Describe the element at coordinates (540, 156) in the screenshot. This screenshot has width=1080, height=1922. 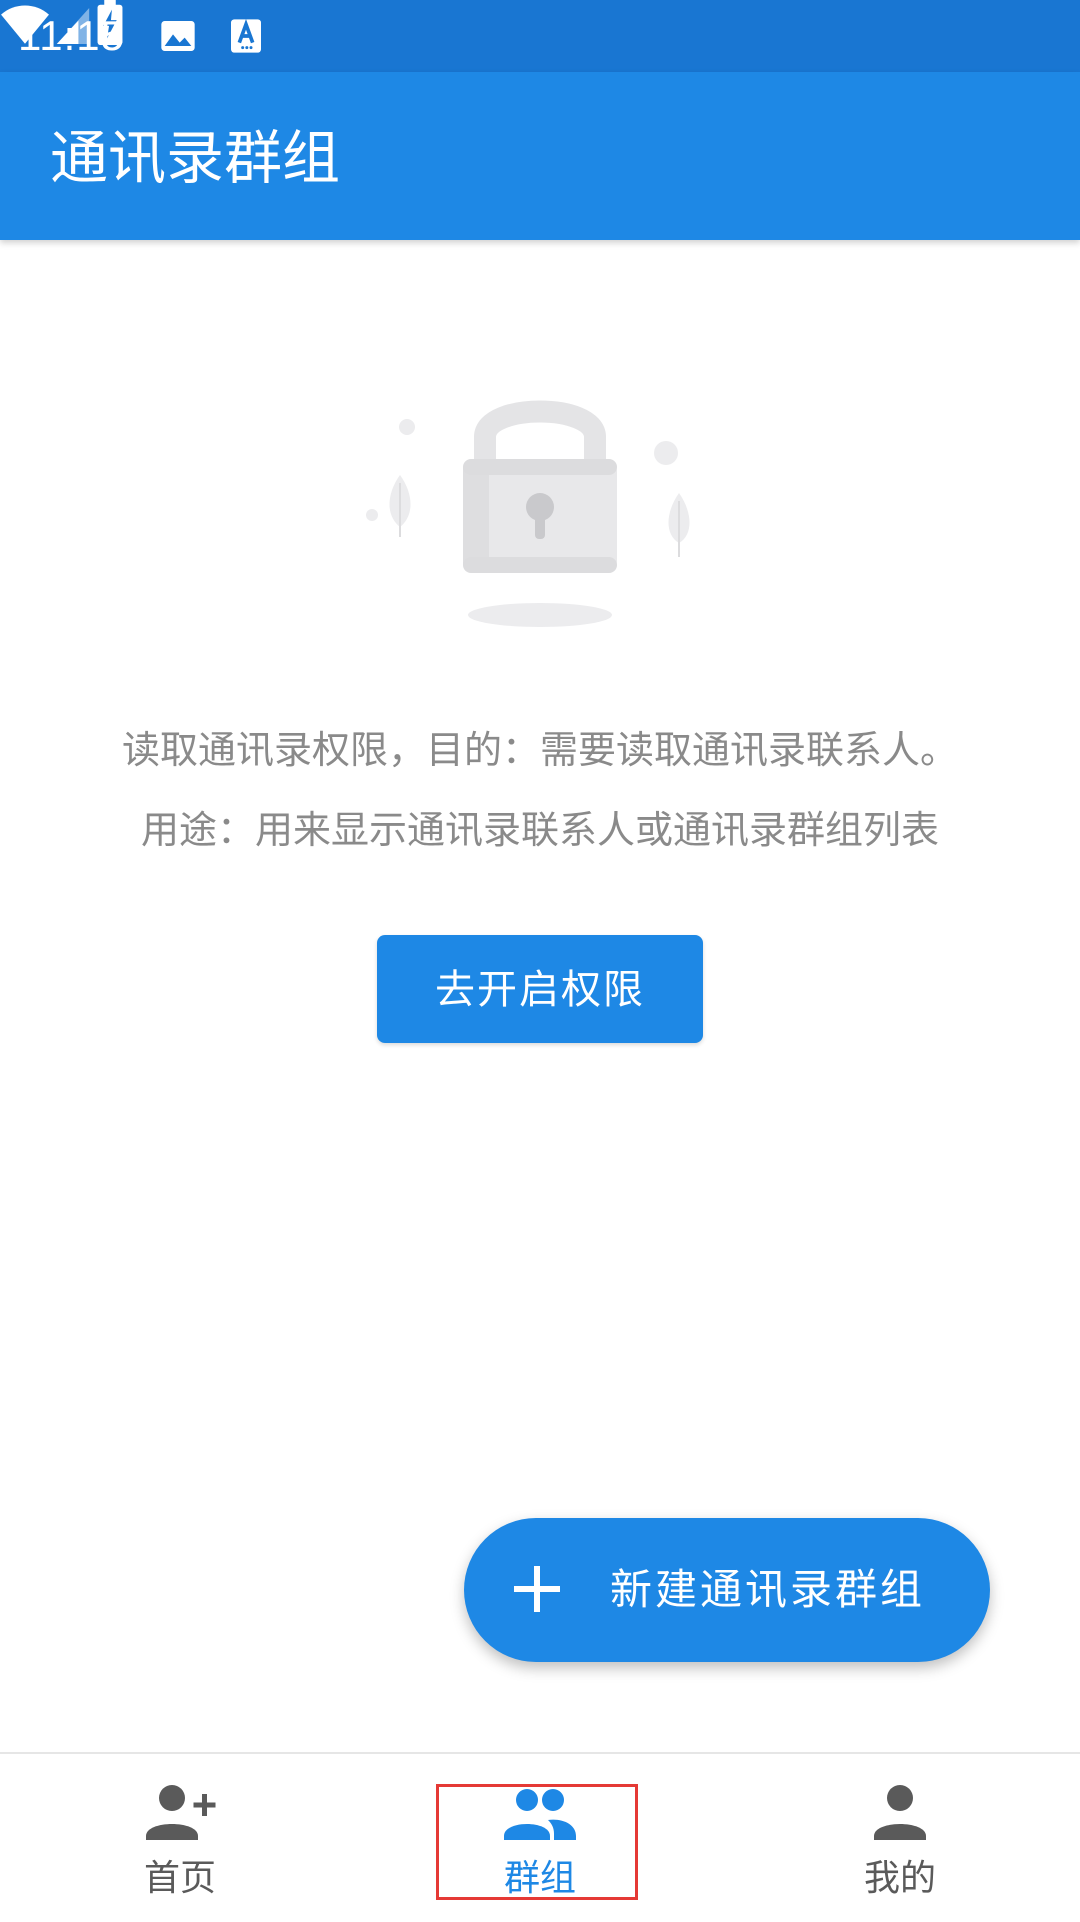
I see `app-bar: 通讯录群组` at that location.